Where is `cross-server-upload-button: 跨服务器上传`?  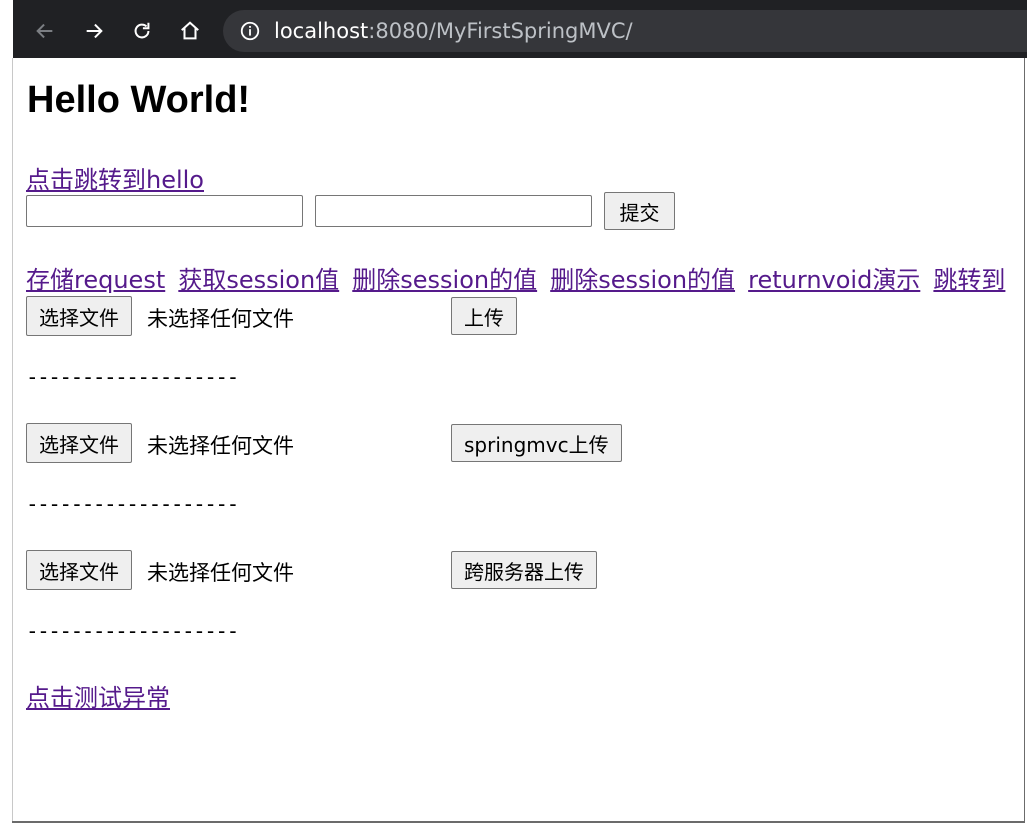 cross-server-upload-button: 跨服务器上传 is located at coordinates (524, 570).